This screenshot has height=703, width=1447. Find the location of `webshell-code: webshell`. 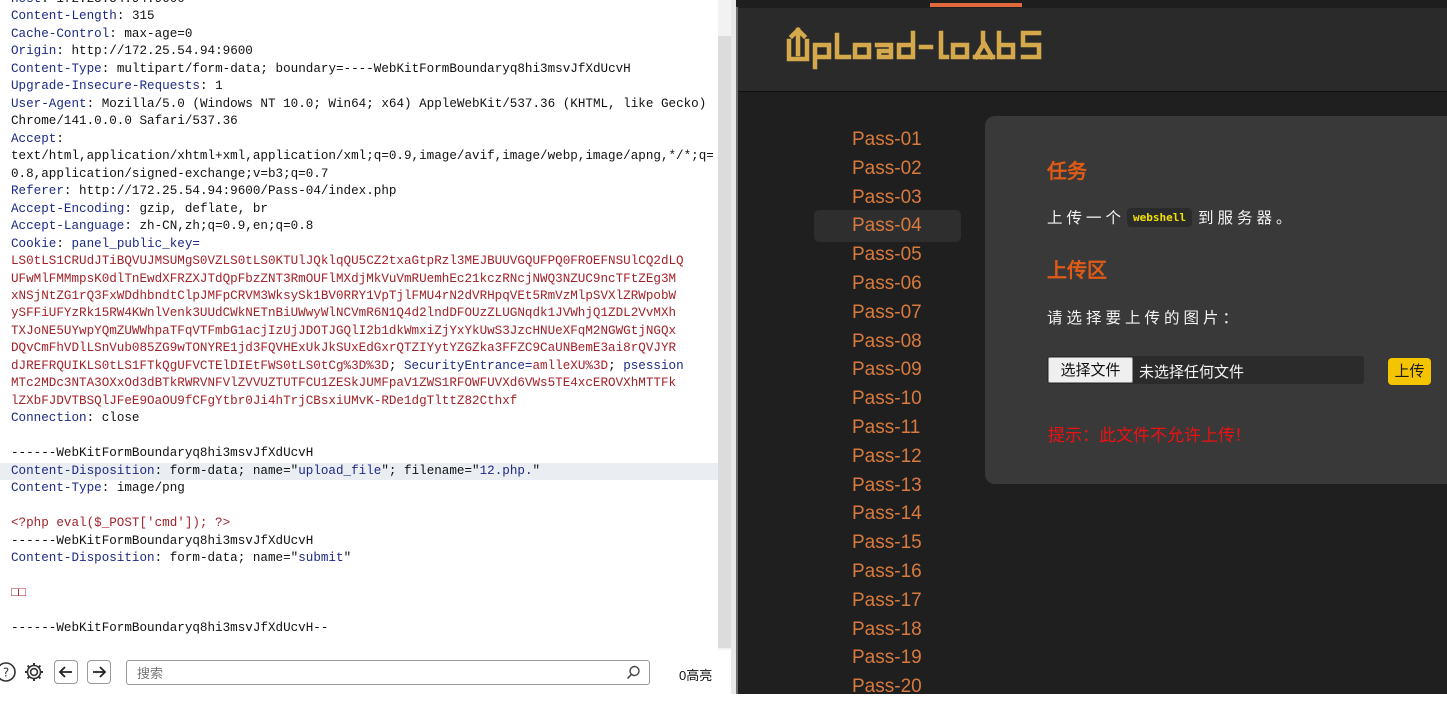

webshell-code: webshell is located at coordinates (1159, 217).